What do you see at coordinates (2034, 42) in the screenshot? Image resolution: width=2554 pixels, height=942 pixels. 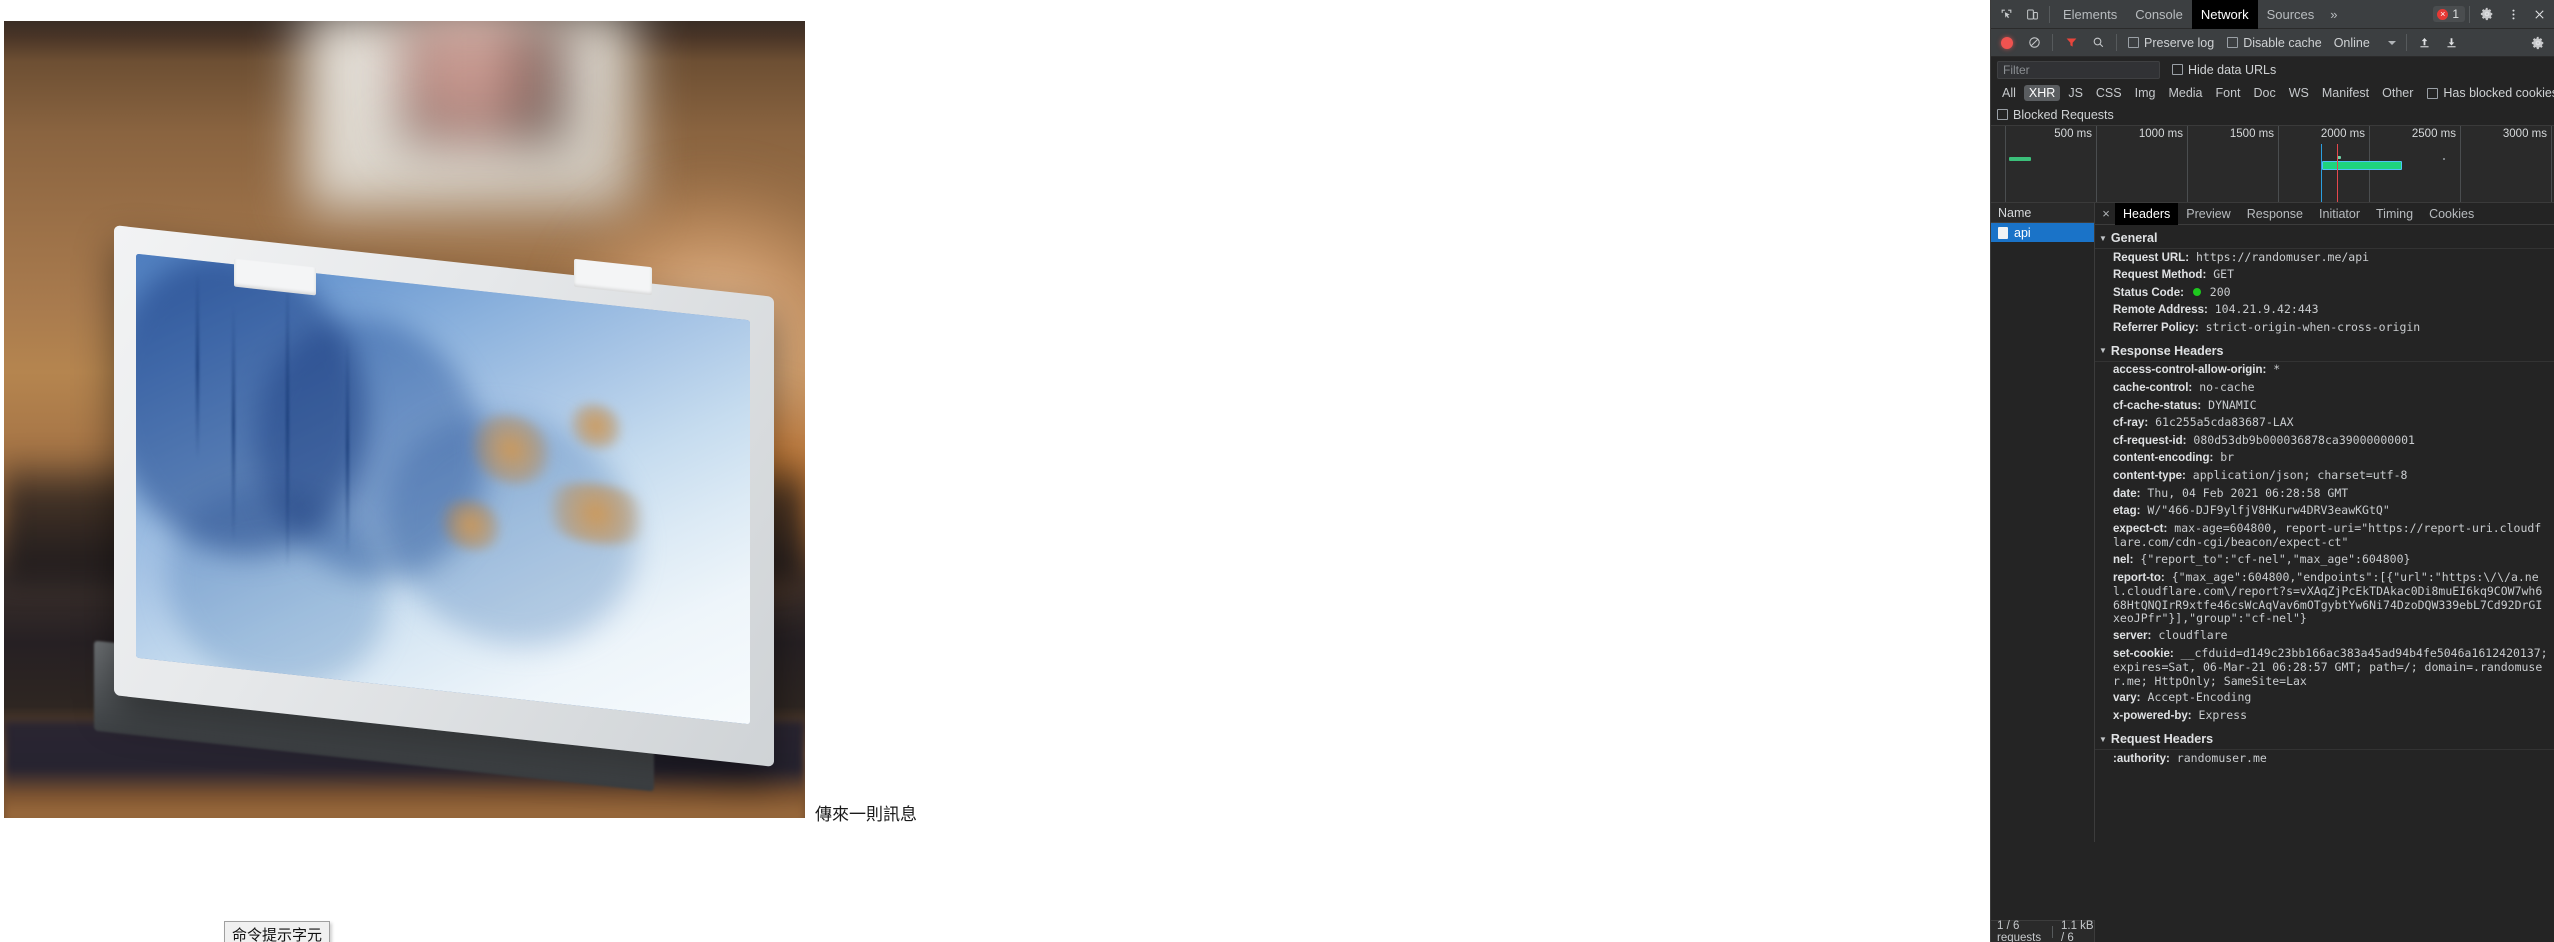 I see `clear-icon` at bounding box center [2034, 42].